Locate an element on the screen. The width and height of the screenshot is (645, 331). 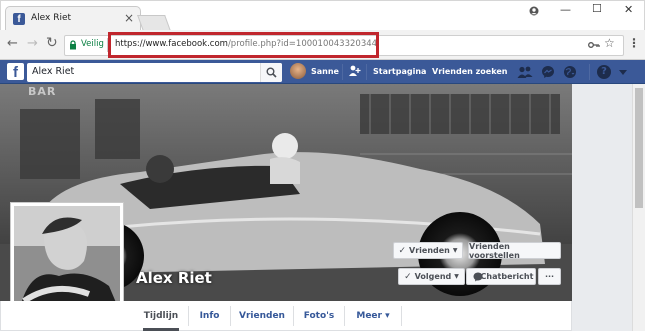
tab-photos-label: Foto's is located at coordinates (319, 316).